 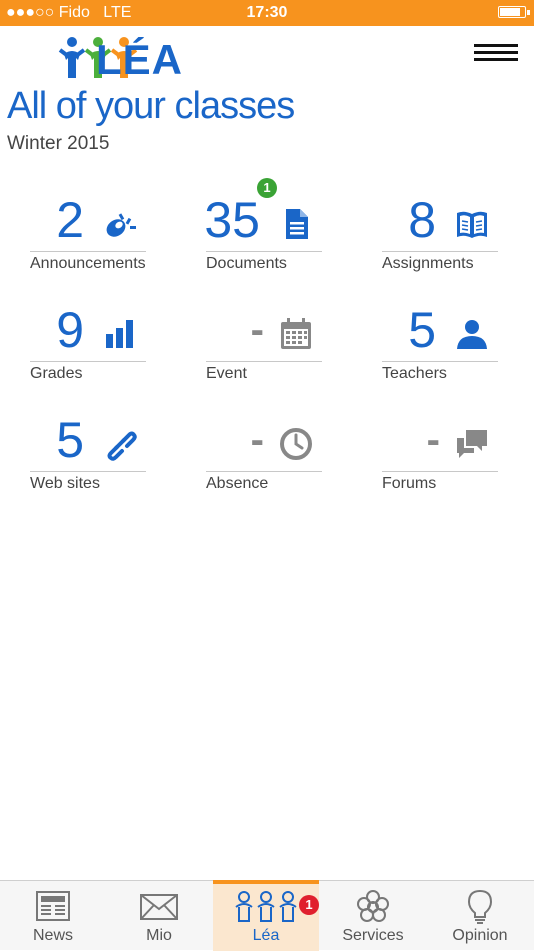 I want to click on clock-icon, so click(x=296, y=444).